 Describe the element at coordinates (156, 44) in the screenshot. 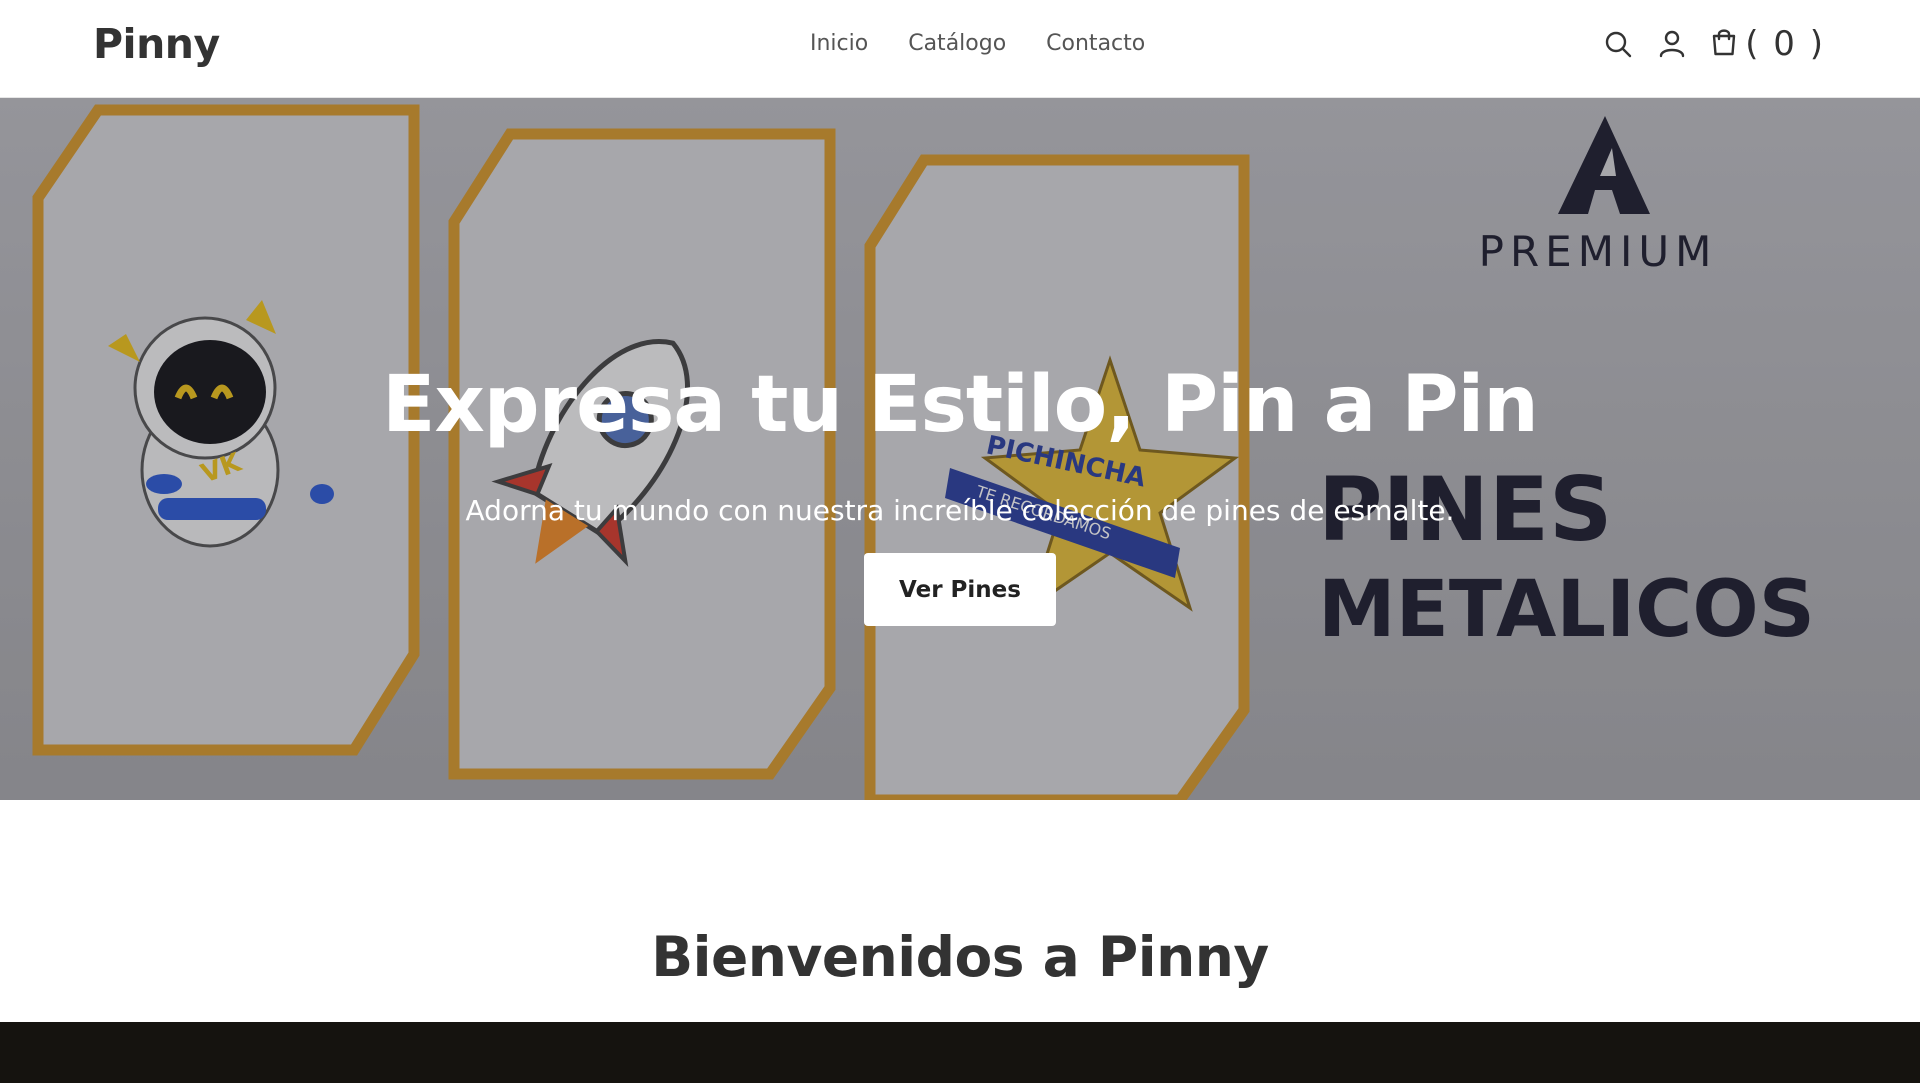

I see `site-logo: Pinny` at that location.